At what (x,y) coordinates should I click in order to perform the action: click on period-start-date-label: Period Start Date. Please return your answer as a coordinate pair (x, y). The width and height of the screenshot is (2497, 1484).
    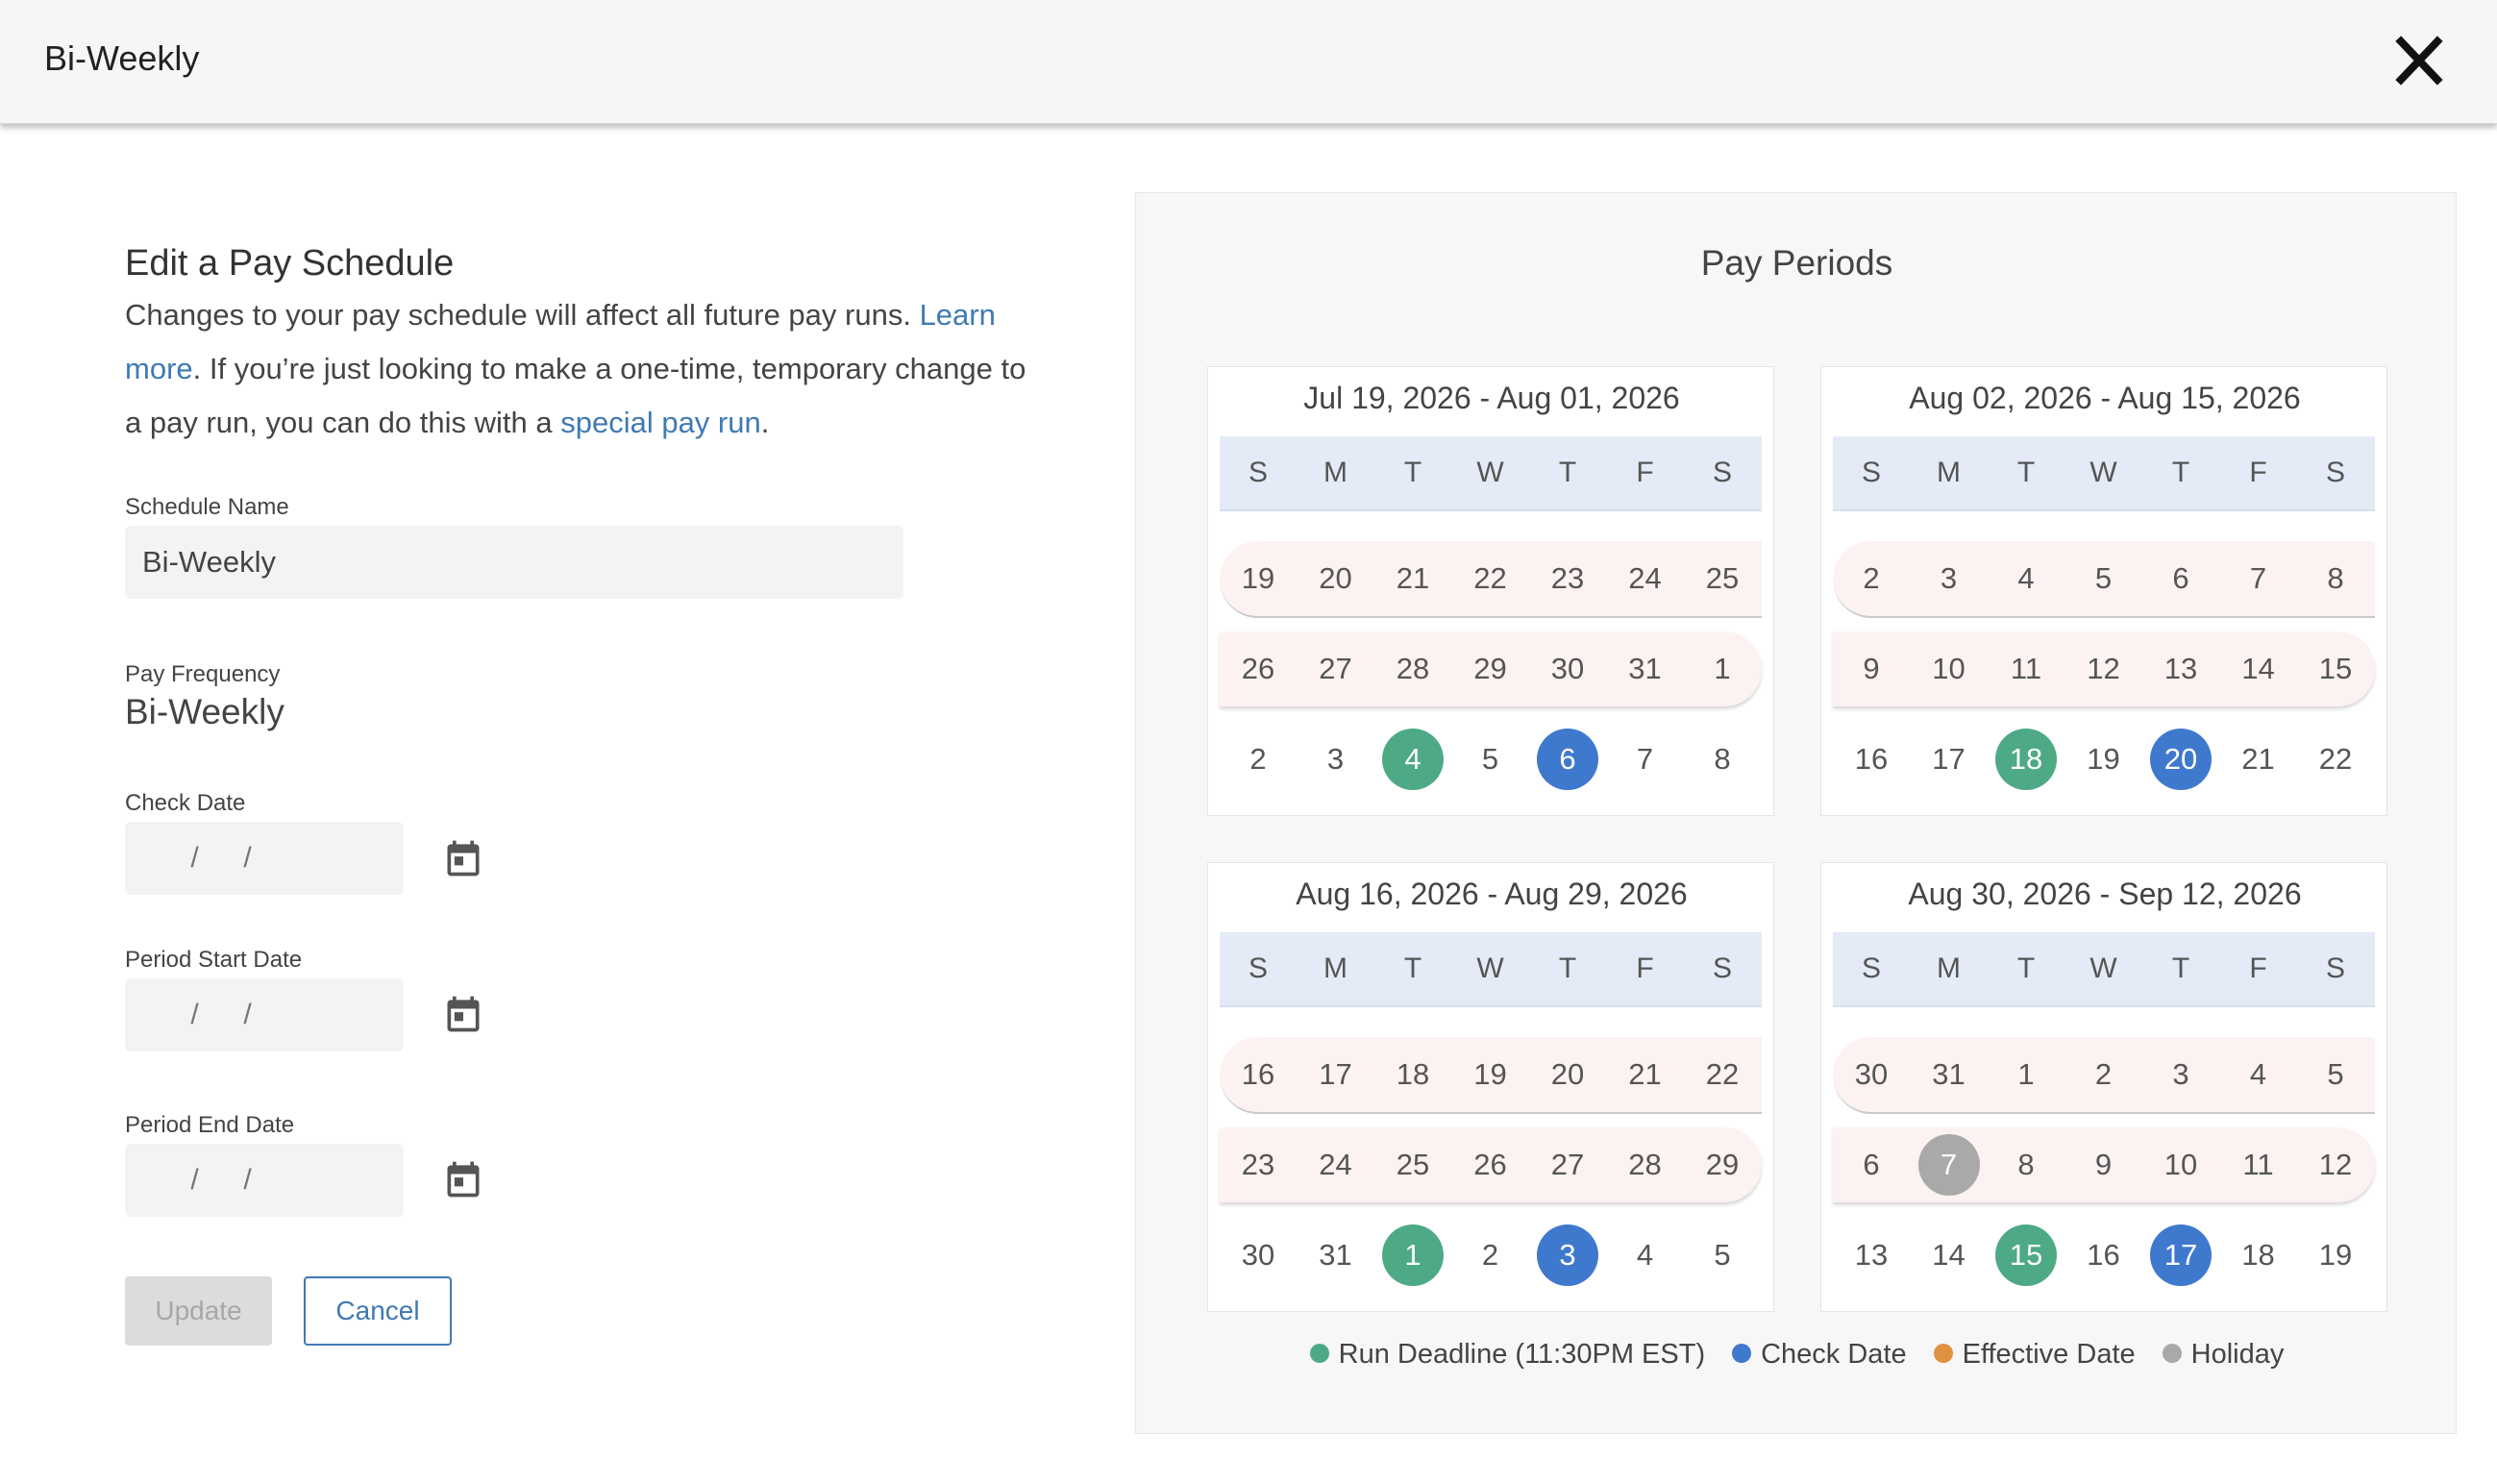
    Looking at the image, I should click on (214, 960).